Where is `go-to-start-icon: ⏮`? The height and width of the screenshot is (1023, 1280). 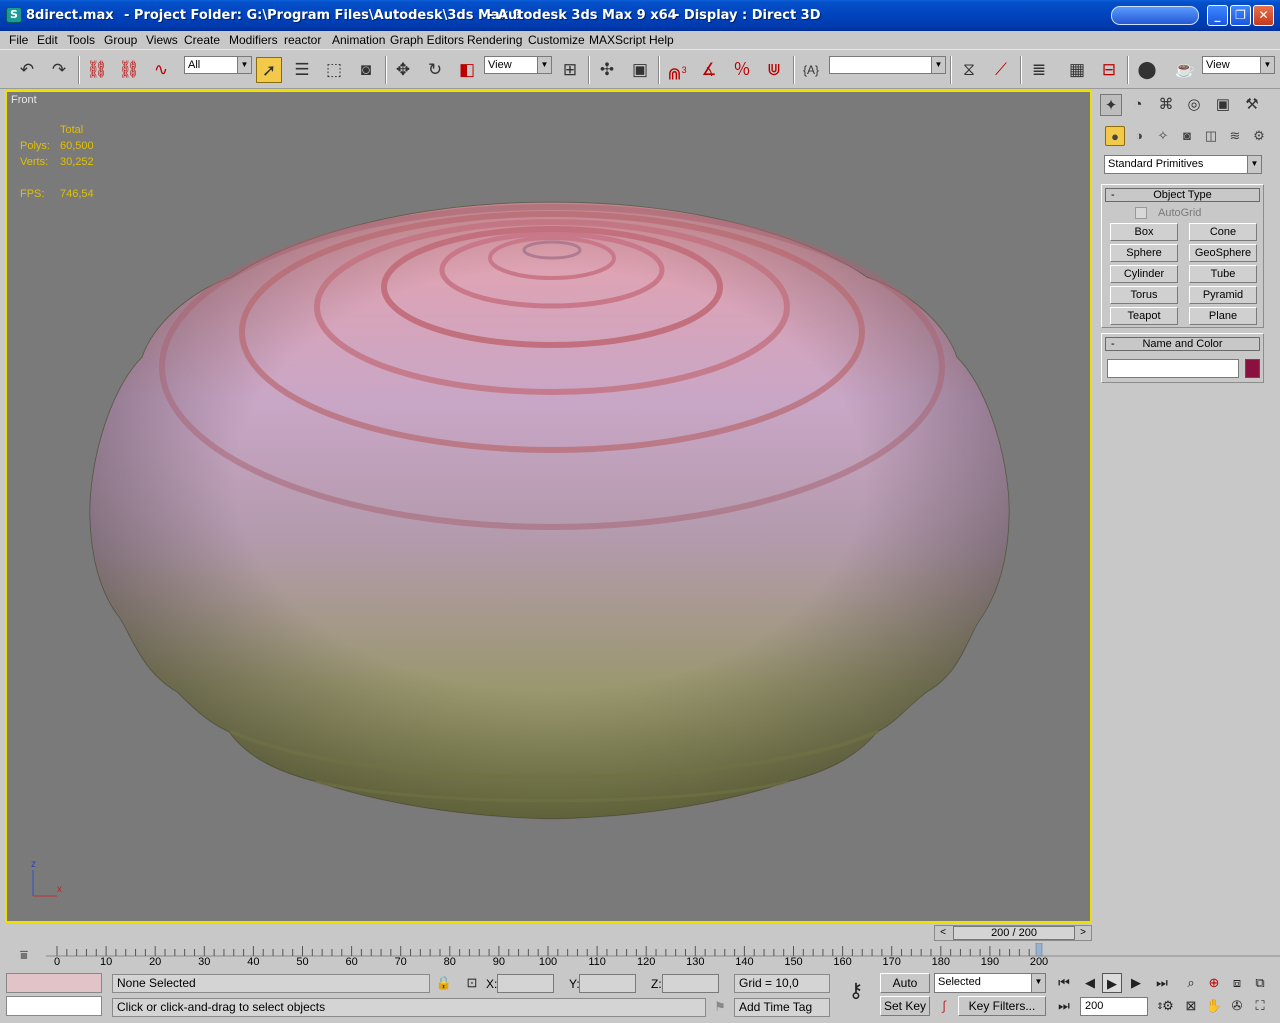 go-to-start-icon: ⏮ is located at coordinates (1064, 983).